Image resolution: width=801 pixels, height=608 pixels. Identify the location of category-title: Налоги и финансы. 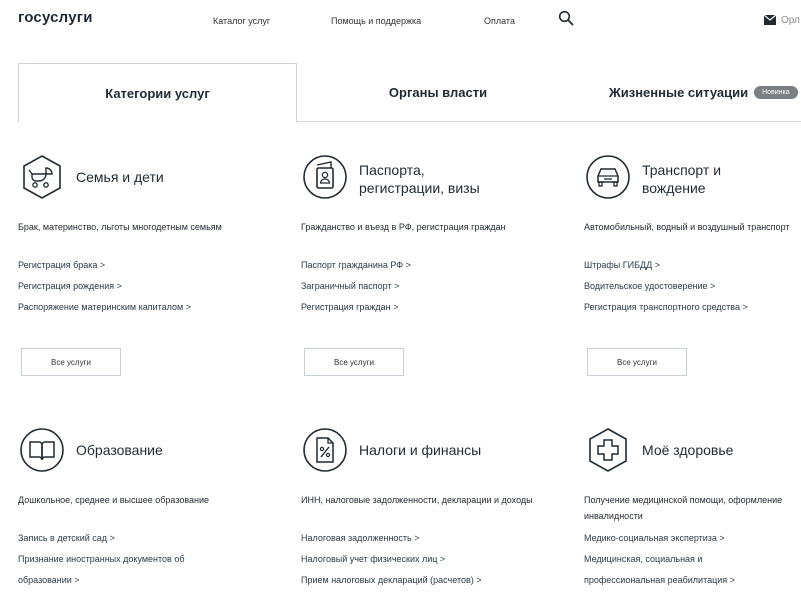
(420, 450).